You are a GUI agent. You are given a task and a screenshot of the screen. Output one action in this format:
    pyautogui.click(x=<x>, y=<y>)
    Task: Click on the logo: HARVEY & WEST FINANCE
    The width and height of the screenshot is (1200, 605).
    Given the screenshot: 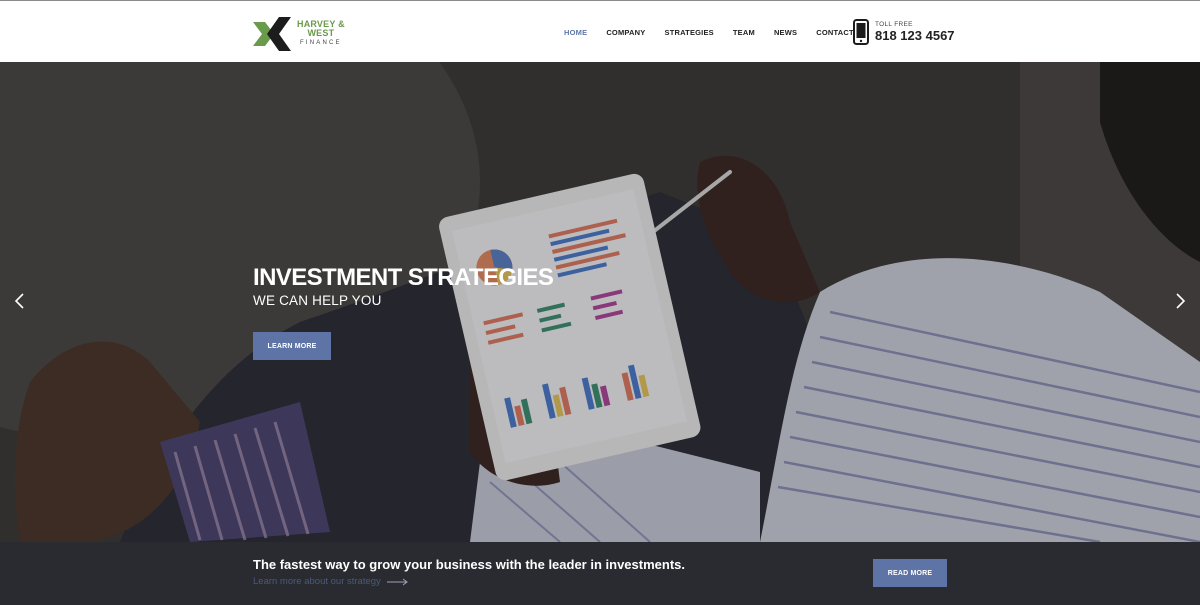 What is the action you would take?
    pyautogui.click(x=308, y=34)
    